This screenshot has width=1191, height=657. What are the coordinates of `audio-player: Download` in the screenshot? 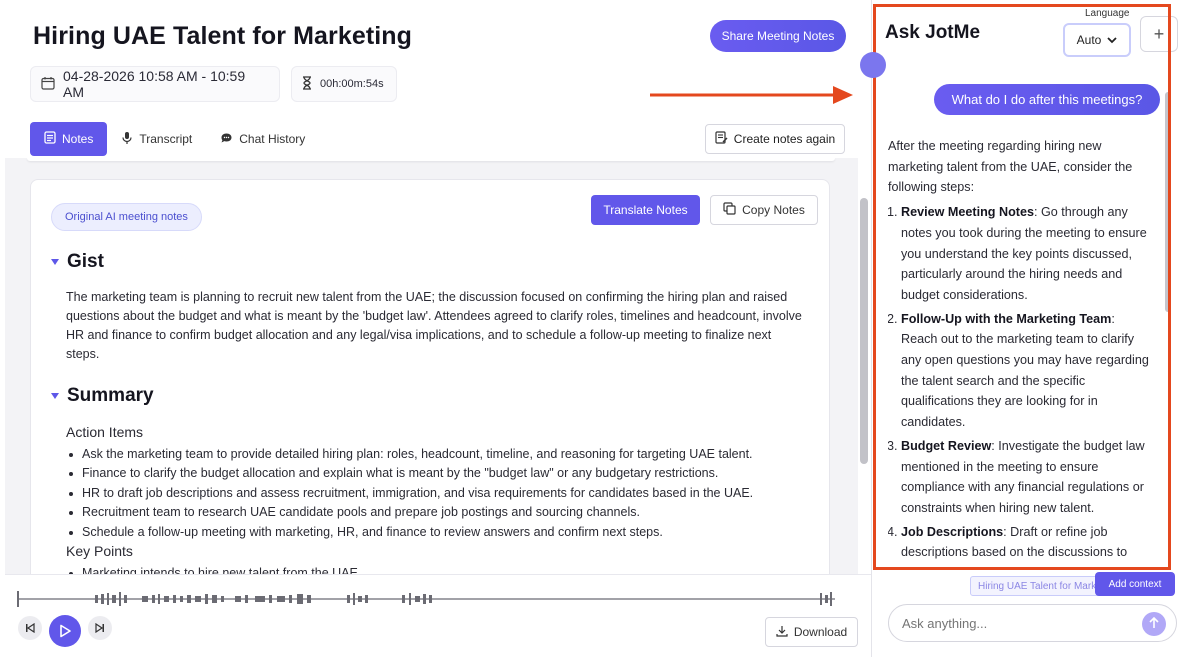 It's located at (438, 615).